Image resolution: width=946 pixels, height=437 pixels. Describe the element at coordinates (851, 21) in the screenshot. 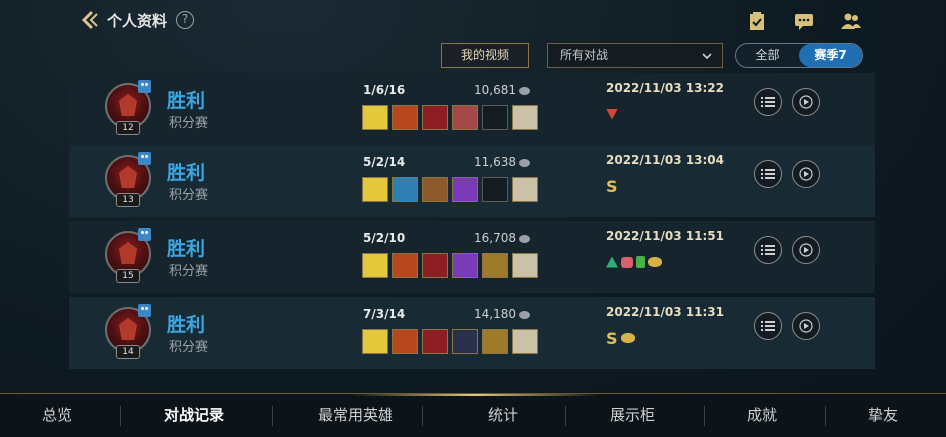

I see `friends-icon` at that location.